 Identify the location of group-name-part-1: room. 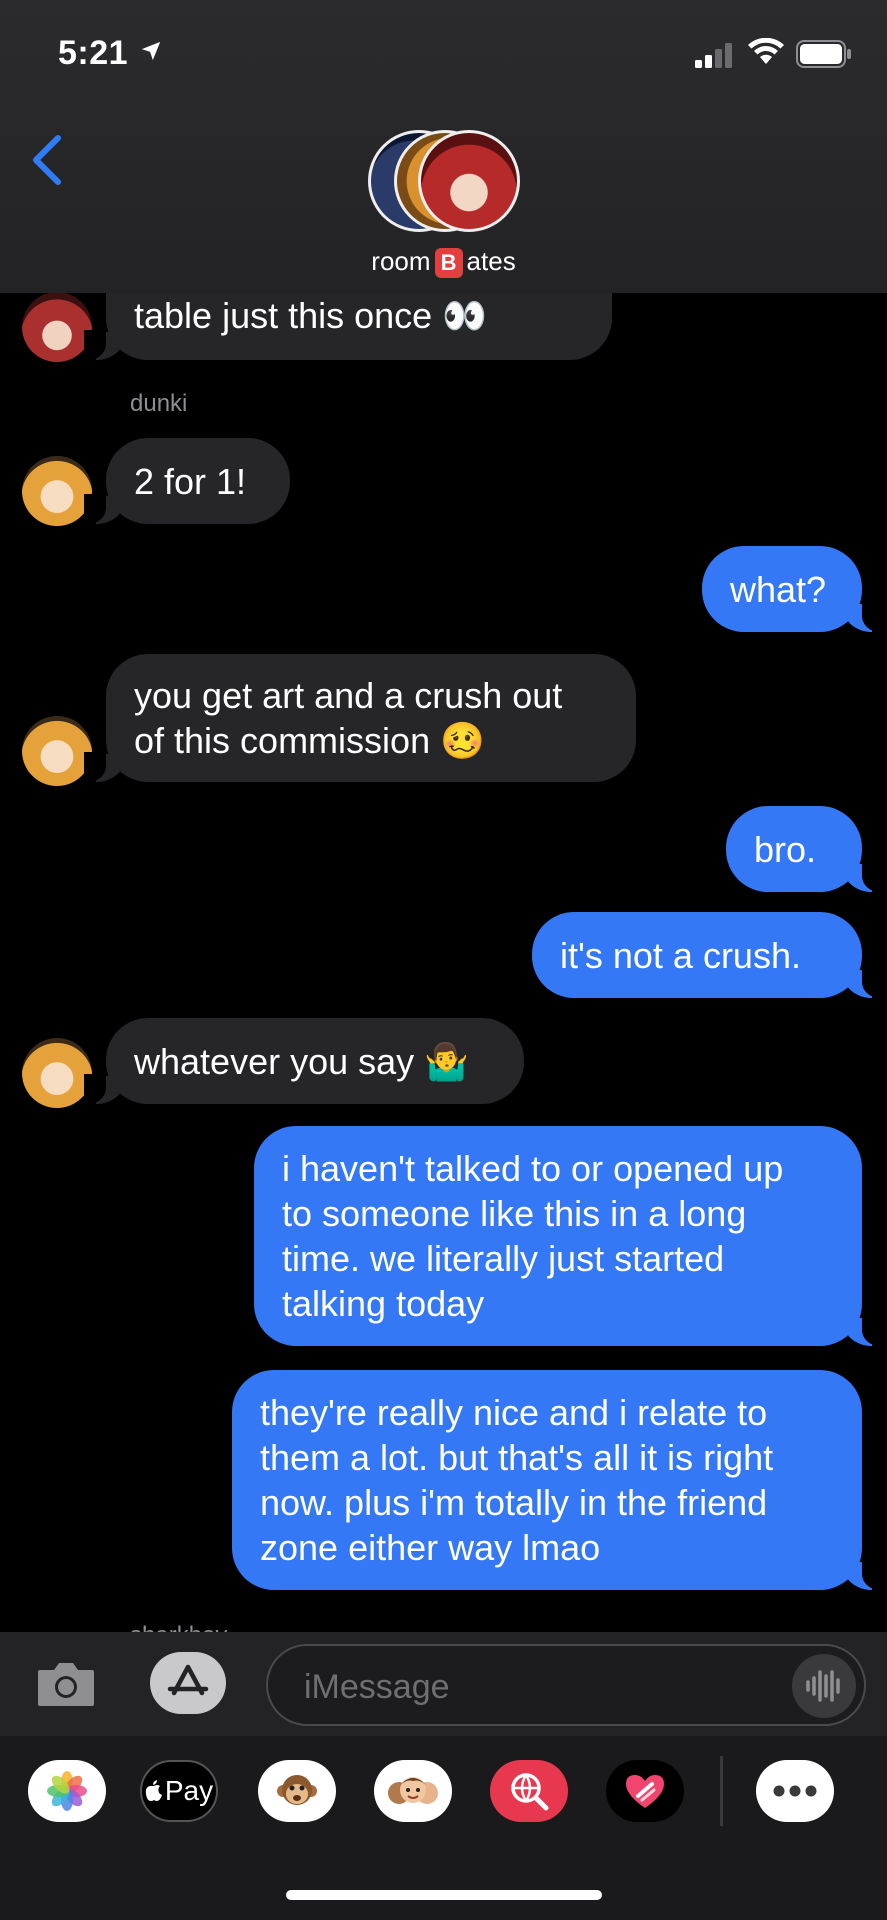
(401, 261).